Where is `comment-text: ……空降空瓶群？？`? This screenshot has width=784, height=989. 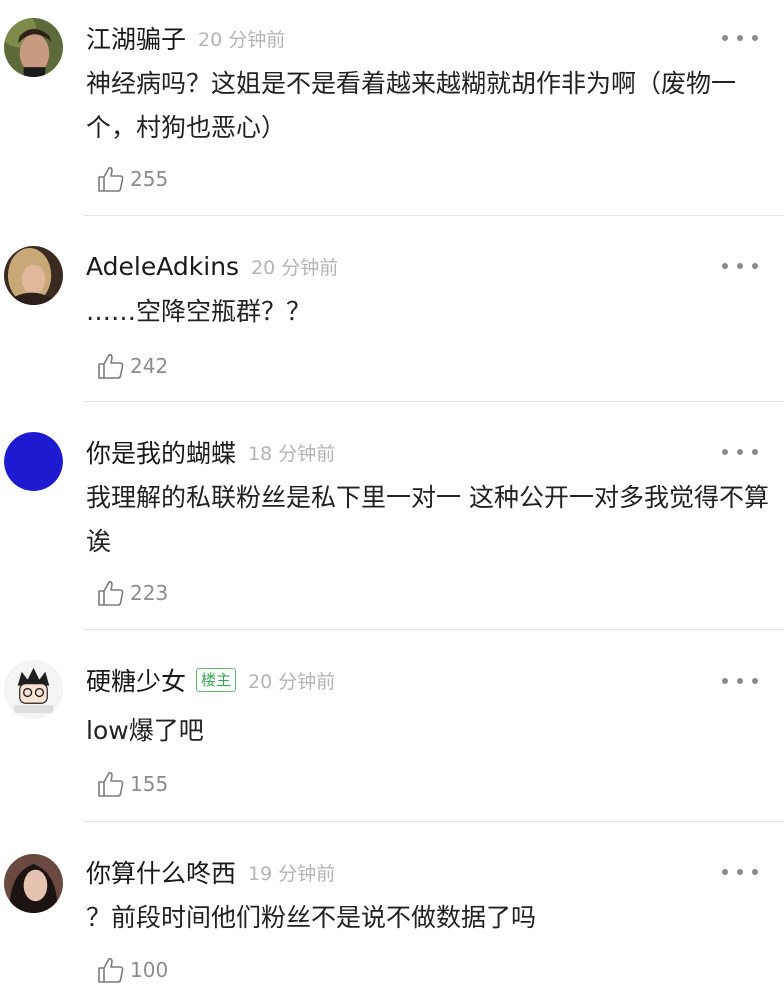 comment-text: ……空降空瓶群？？ is located at coordinates (199, 311).